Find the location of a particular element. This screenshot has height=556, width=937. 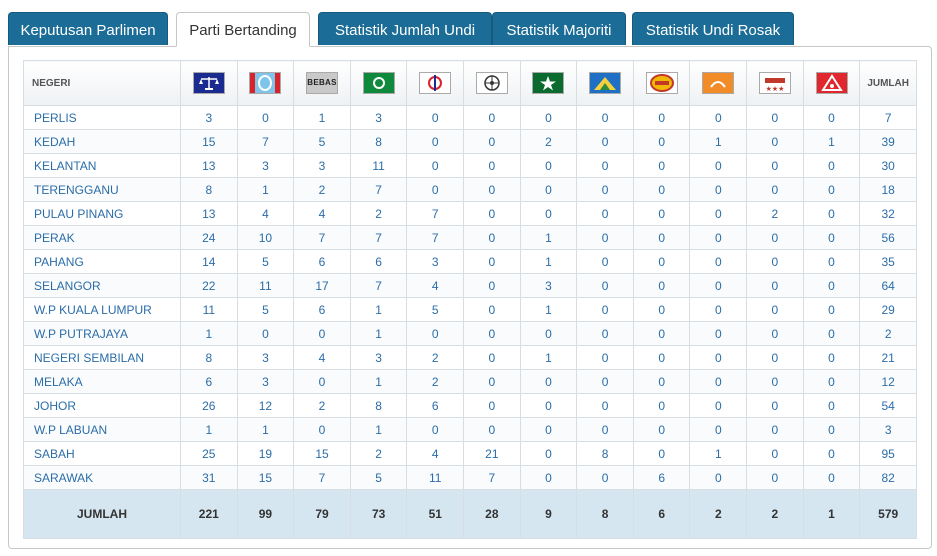

state-cell: JOHOR is located at coordinates (102, 405).